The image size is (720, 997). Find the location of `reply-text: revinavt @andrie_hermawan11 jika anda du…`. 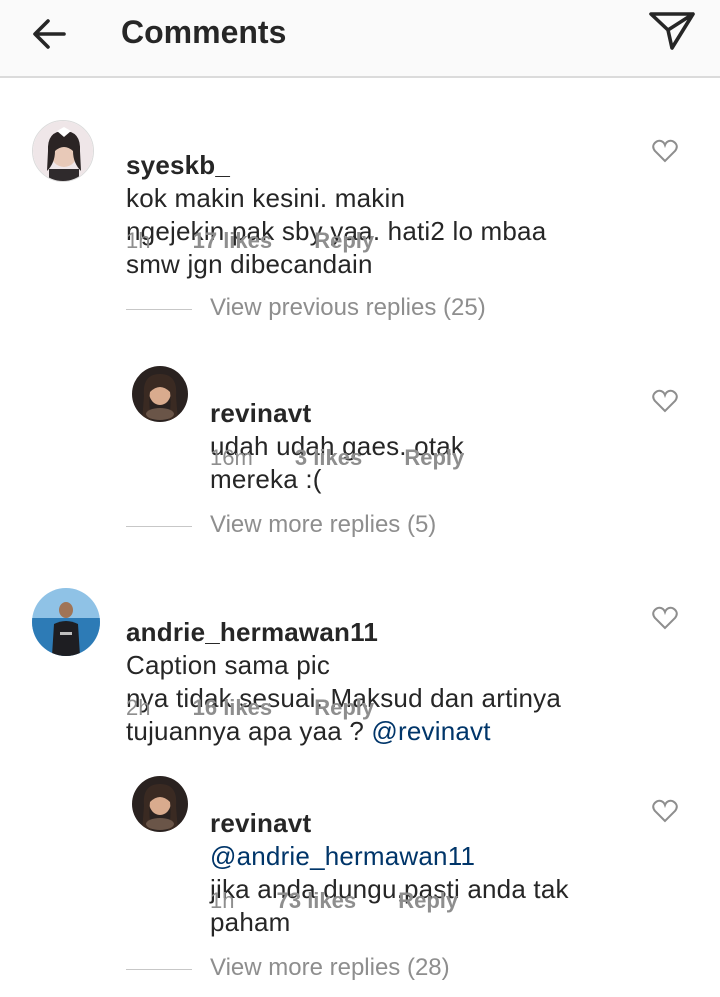

reply-text: revinavt @andrie_hermawan11 jika anda du… is located at coordinates (420, 873).